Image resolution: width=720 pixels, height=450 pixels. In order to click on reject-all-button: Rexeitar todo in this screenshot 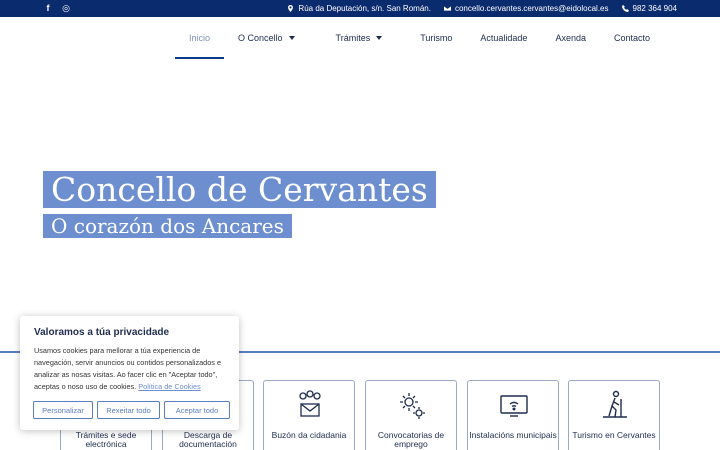, I will do `click(128, 410)`.